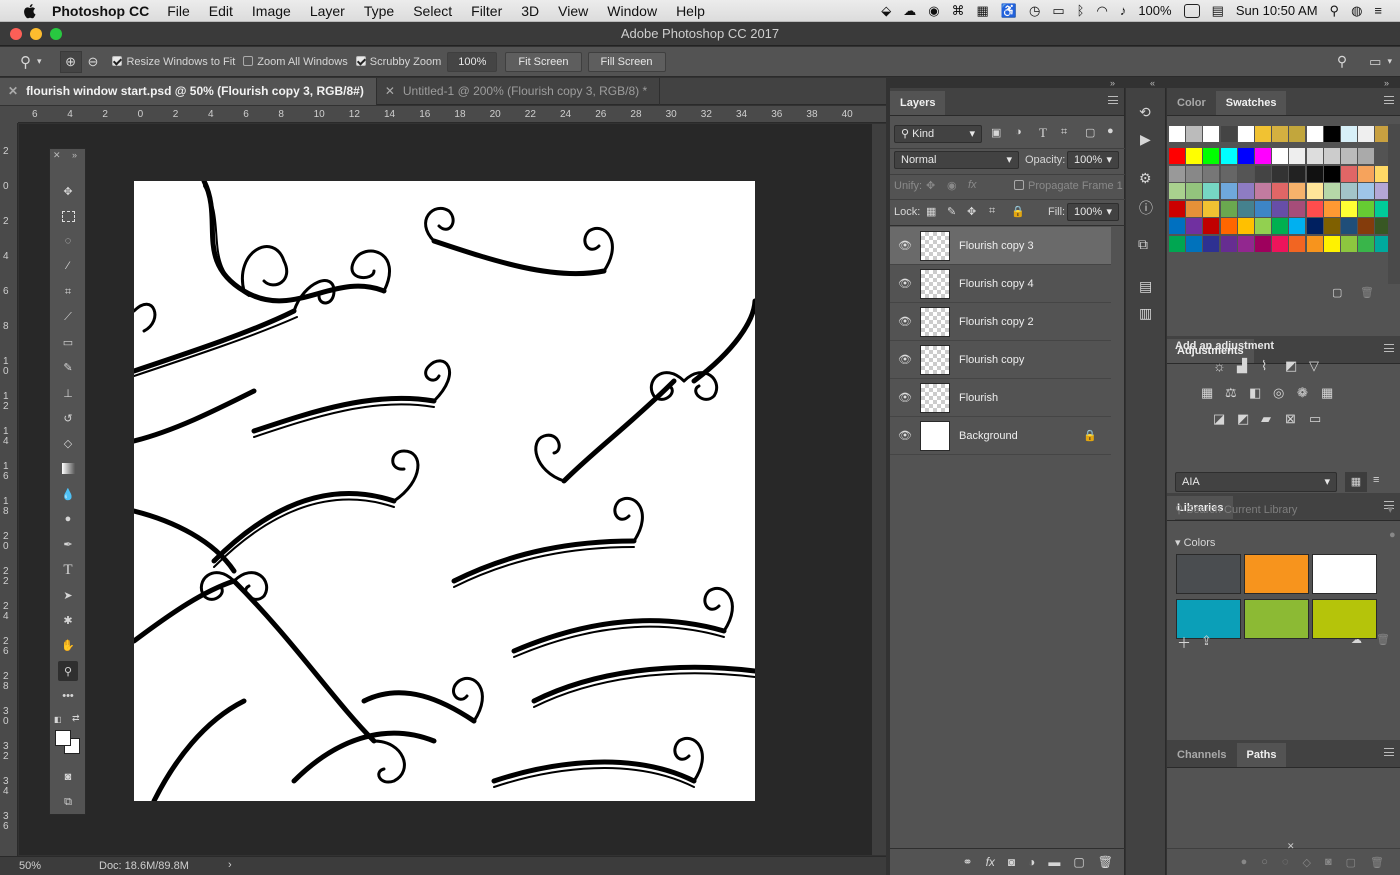 Image resolution: width=1400 pixels, height=875 pixels. Describe the element at coordinates (68, 443) in the screenshot. I see `eraser-tool-icon: ◇` at that location.